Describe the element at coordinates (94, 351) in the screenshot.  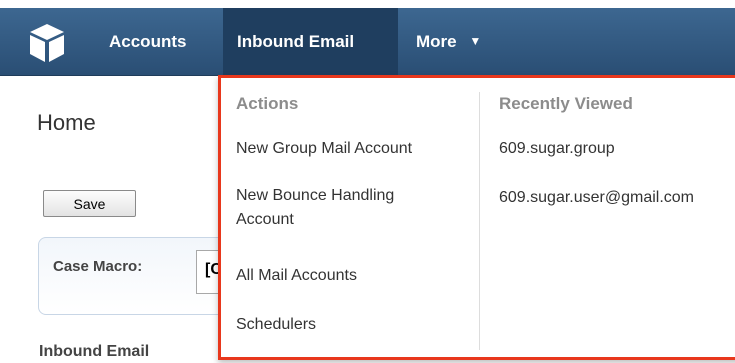
I see `section-title: Inbound Email` at that location.